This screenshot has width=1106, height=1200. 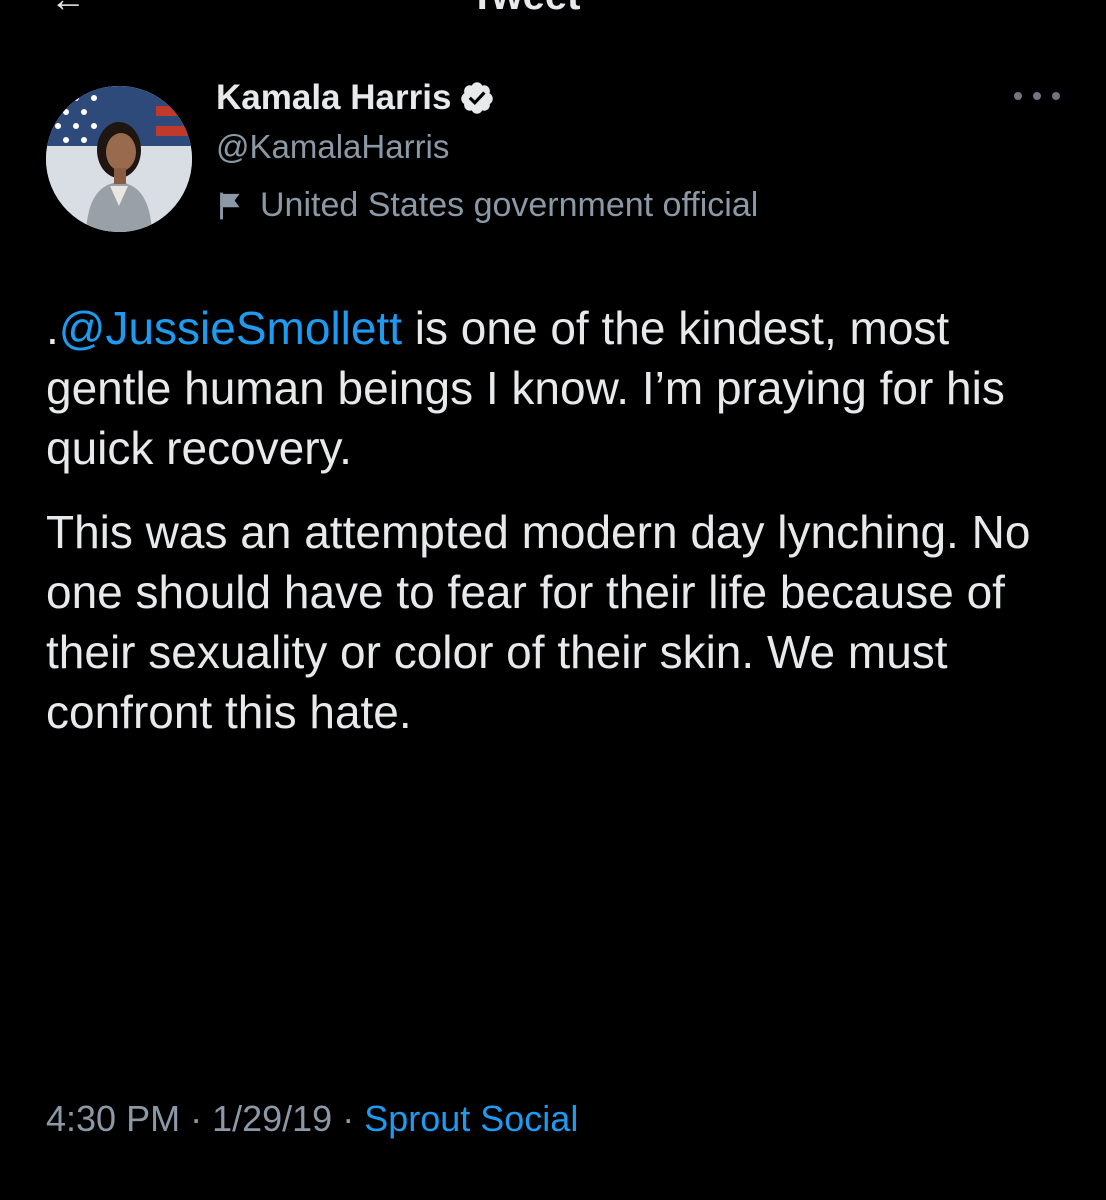 I want to click on author-name: Kamala Harris, so click(x=333, y=98).